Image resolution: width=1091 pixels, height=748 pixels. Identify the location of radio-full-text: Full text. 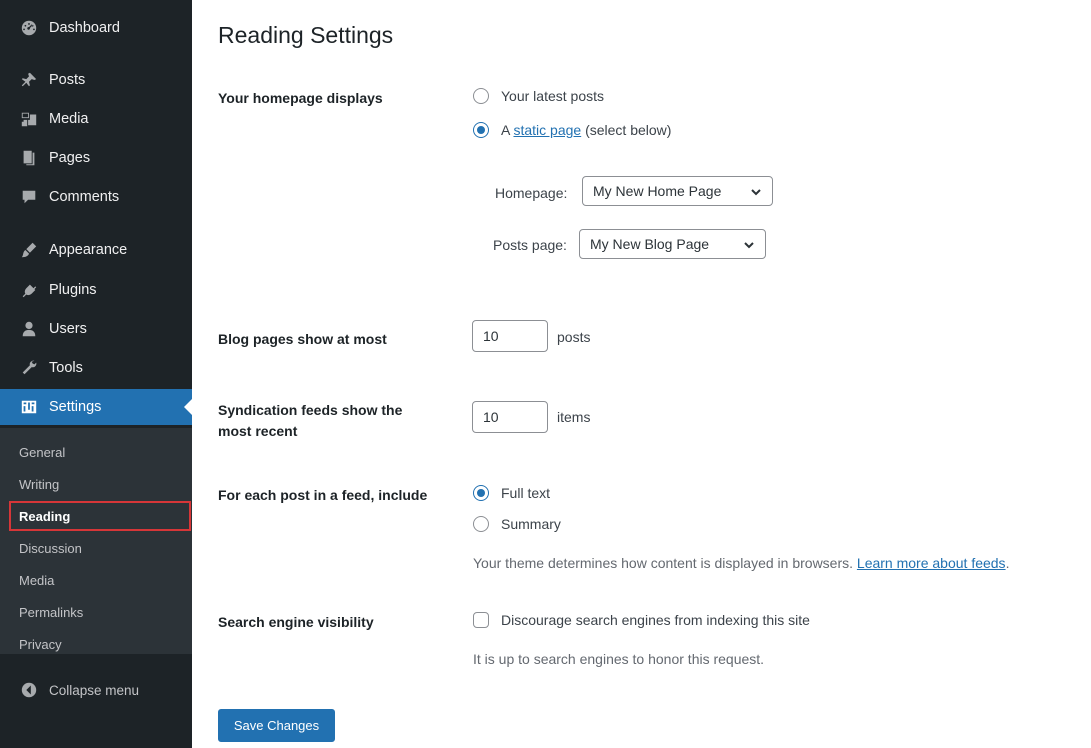
(511, 493).